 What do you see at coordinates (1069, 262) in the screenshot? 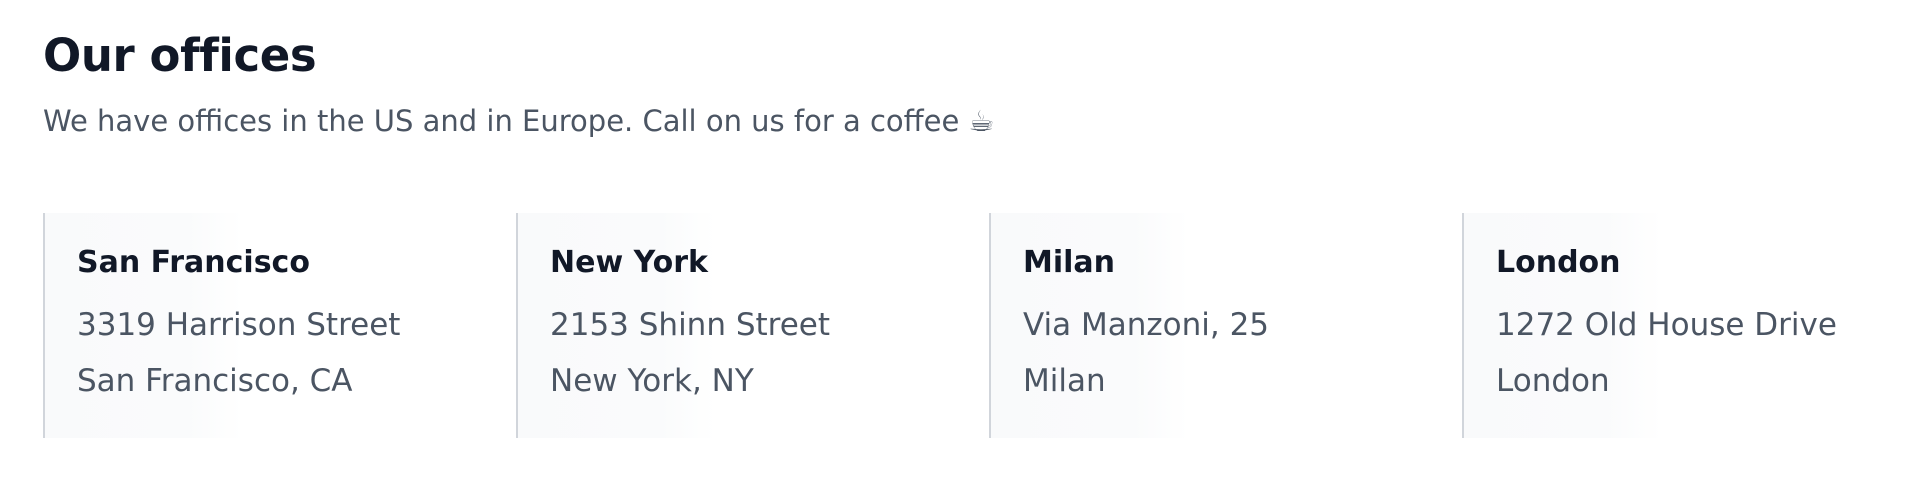
I see `office-name: Milan` at bounding box center [1069, 262].